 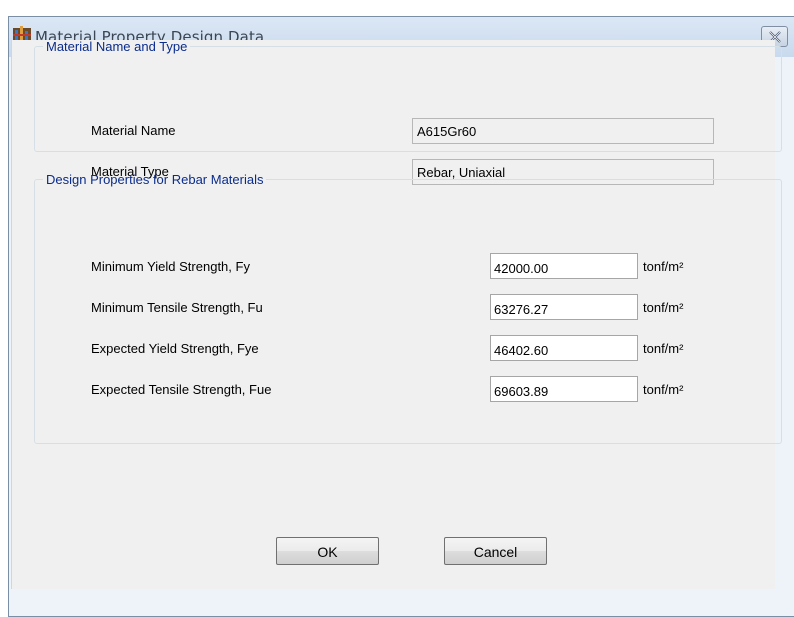 What do you see at coordinates (563, 131) in the screenshot?
I see `material-name-field: A615Gr60` at bounding box center [563, 131].